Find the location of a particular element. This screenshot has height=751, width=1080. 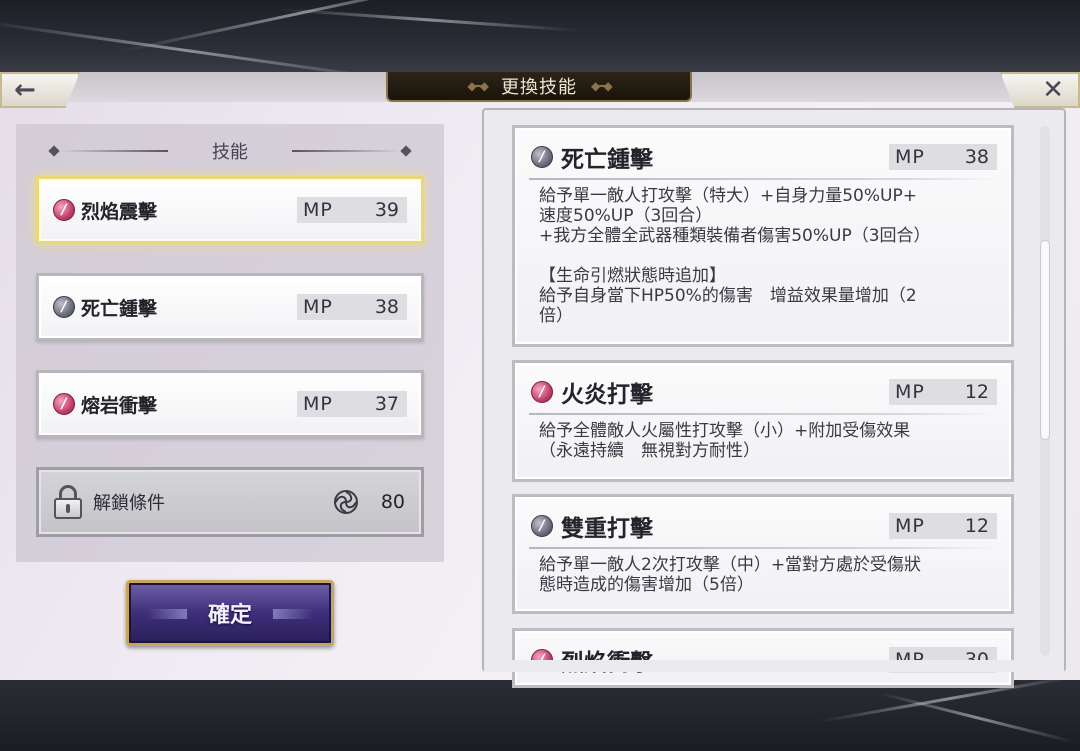

skill-name: 雙重打擊 is located at coordinates (607, 528).